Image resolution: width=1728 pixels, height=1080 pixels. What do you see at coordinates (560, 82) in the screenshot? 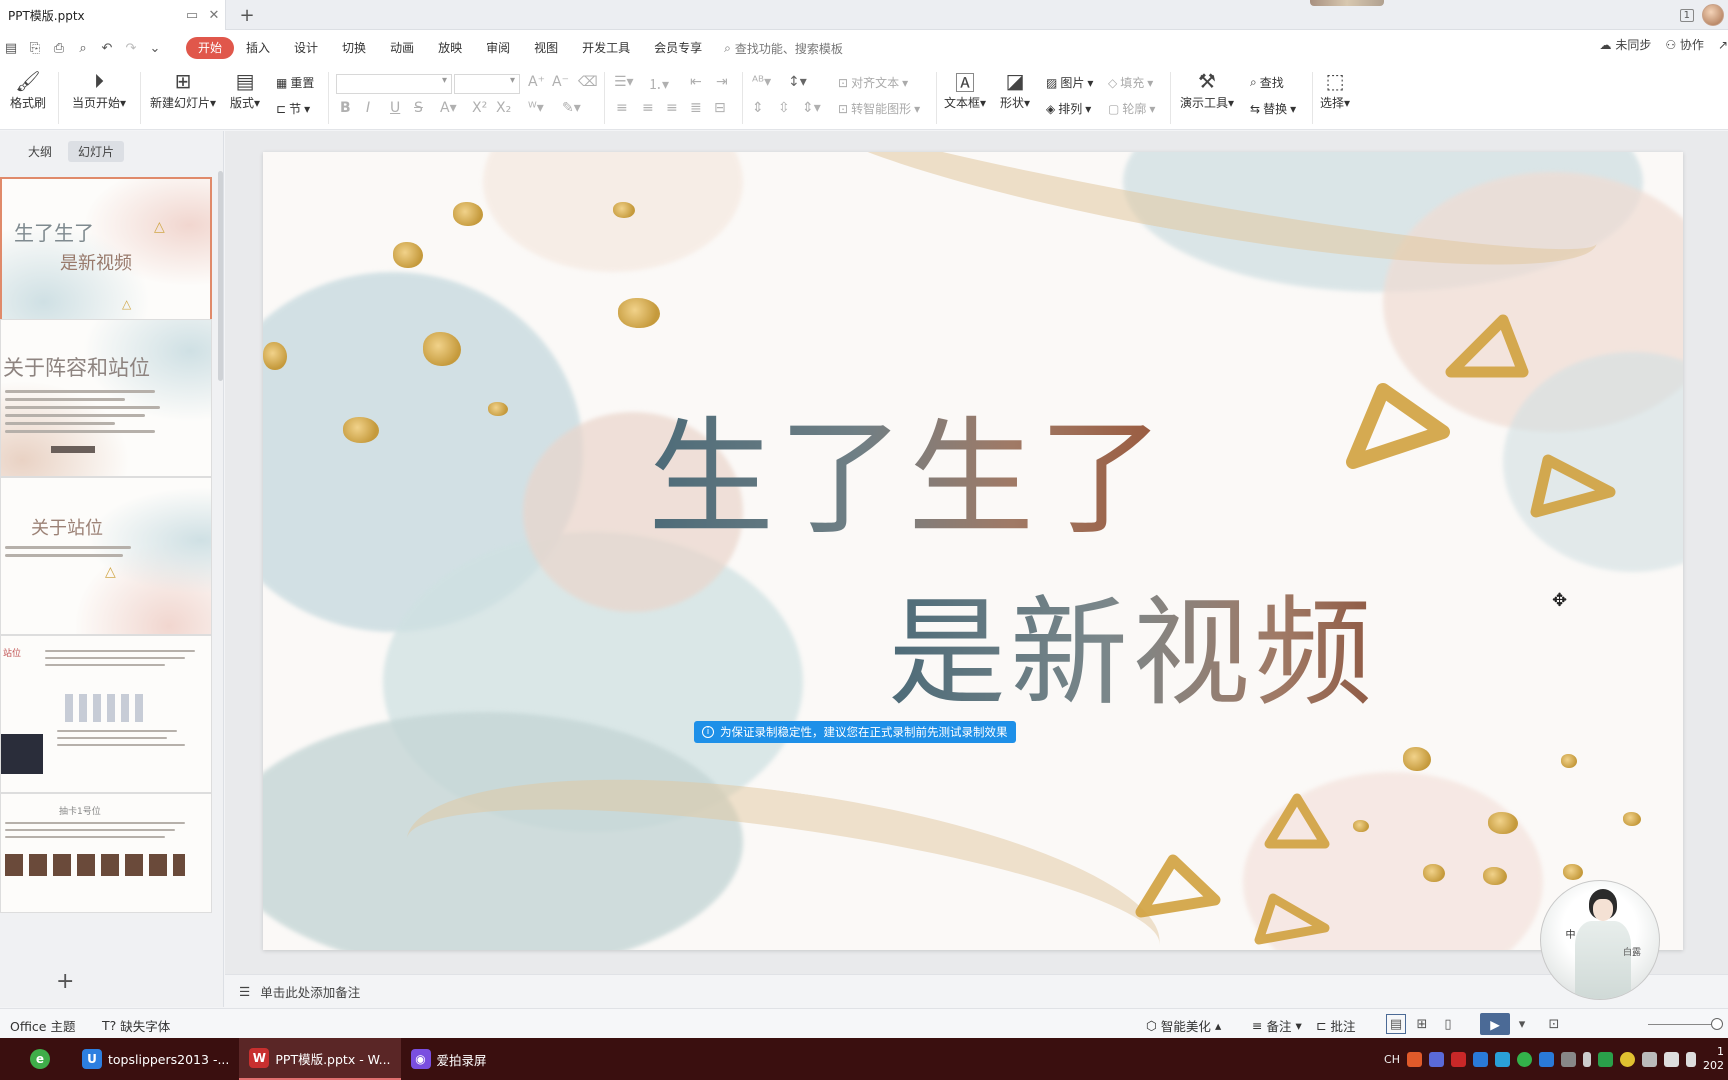
I see `shrink-font-icon: A⁻` at bounding box center [560, 82].